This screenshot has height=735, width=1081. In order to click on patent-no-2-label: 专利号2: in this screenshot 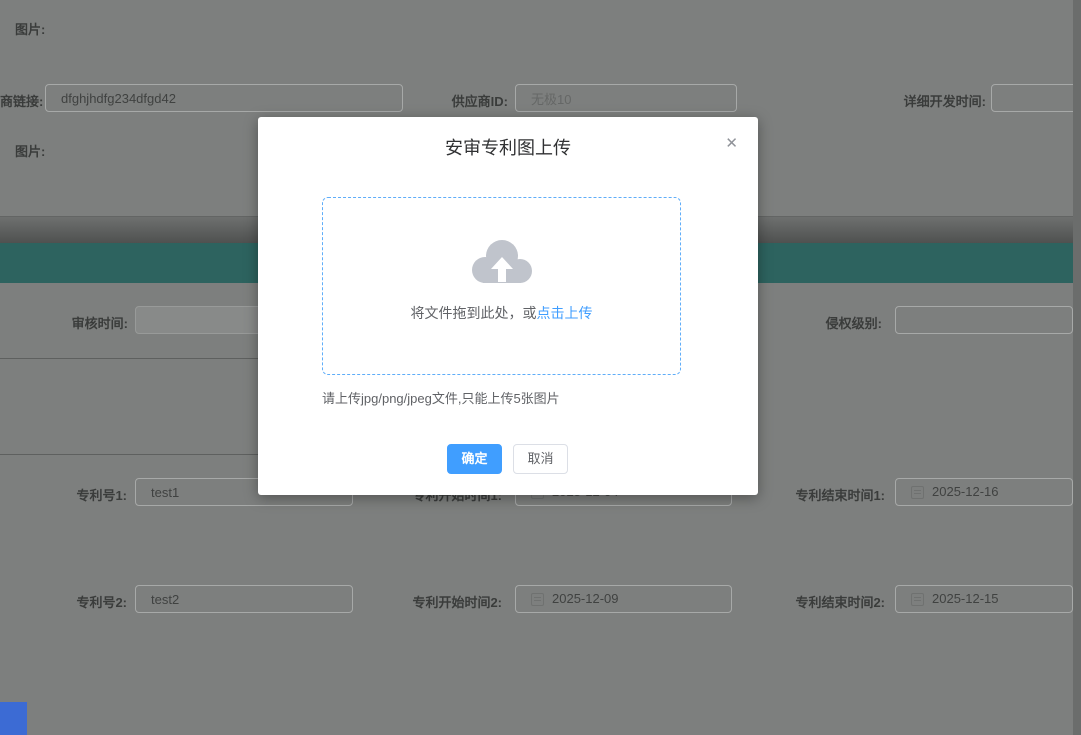, I will do `click(101, 602)`.